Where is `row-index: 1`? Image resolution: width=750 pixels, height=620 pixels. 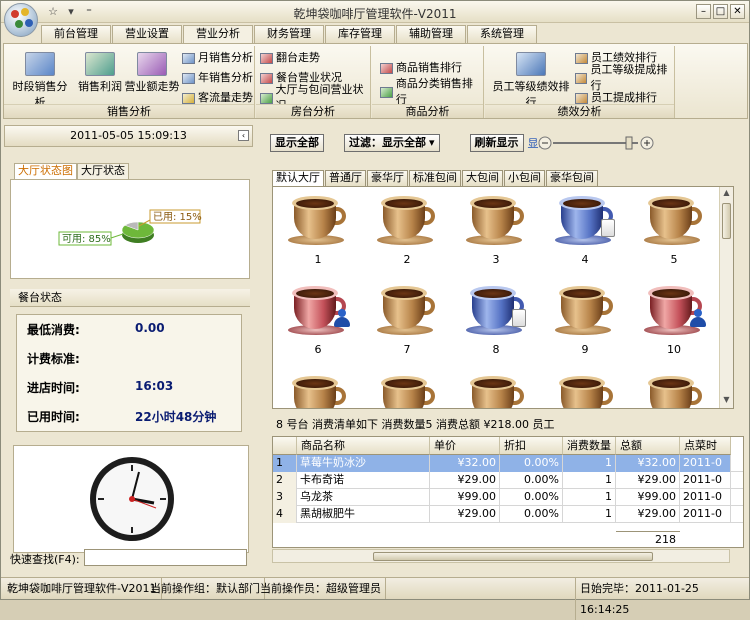 row-index: 1 is located at coordinates (285, 463).